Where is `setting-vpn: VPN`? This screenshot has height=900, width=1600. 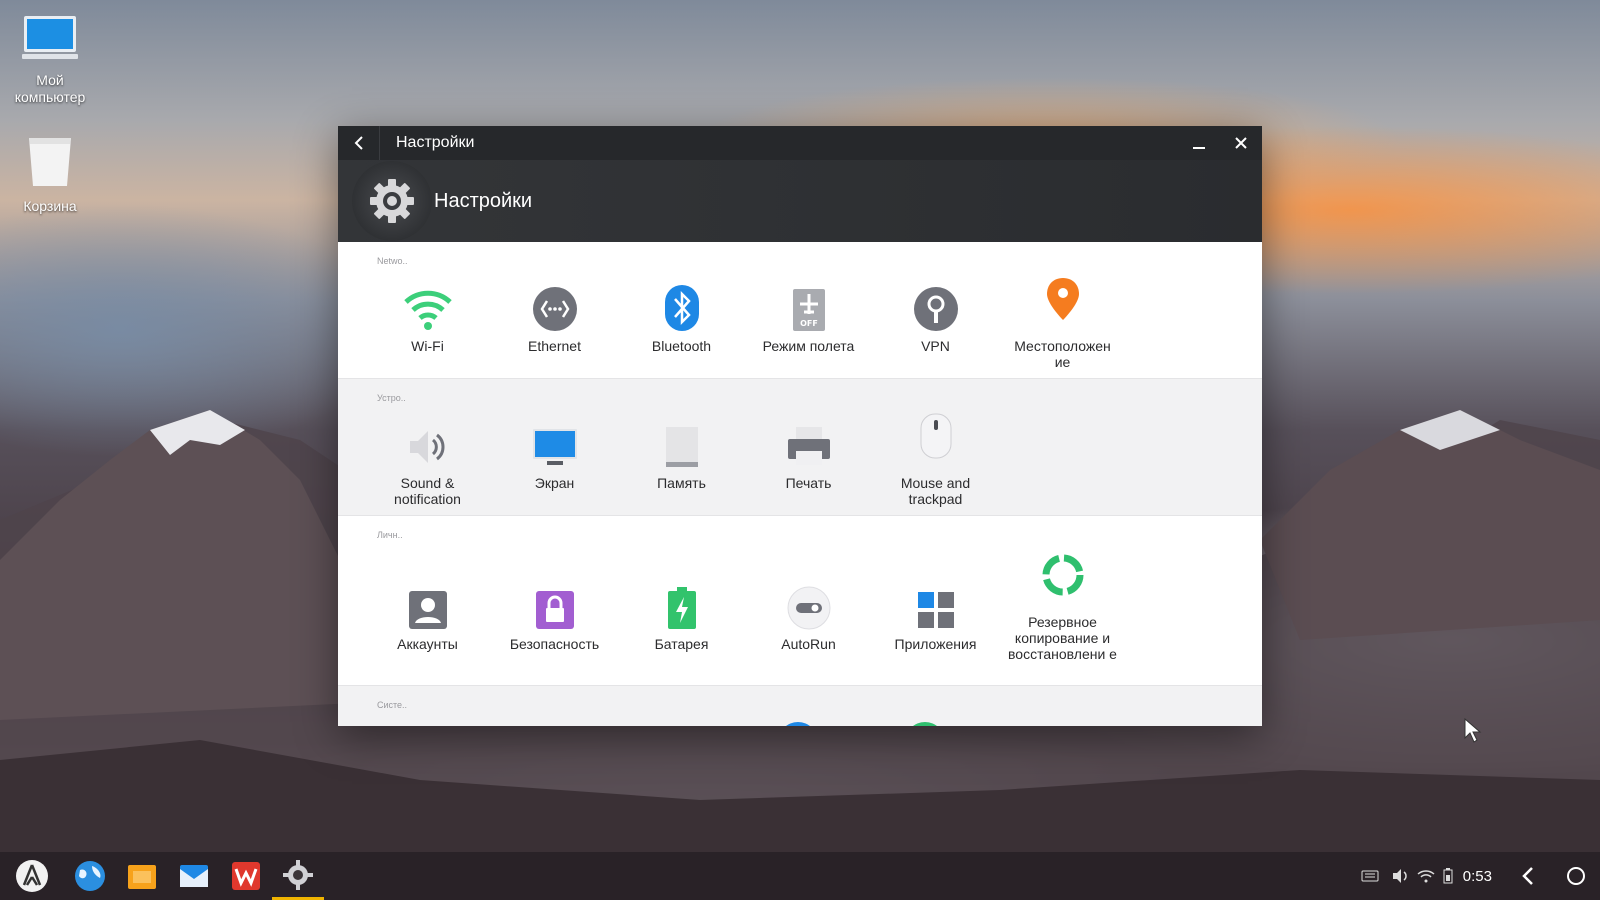
setting-vpn: VPN is located at coordinates (935, 323).